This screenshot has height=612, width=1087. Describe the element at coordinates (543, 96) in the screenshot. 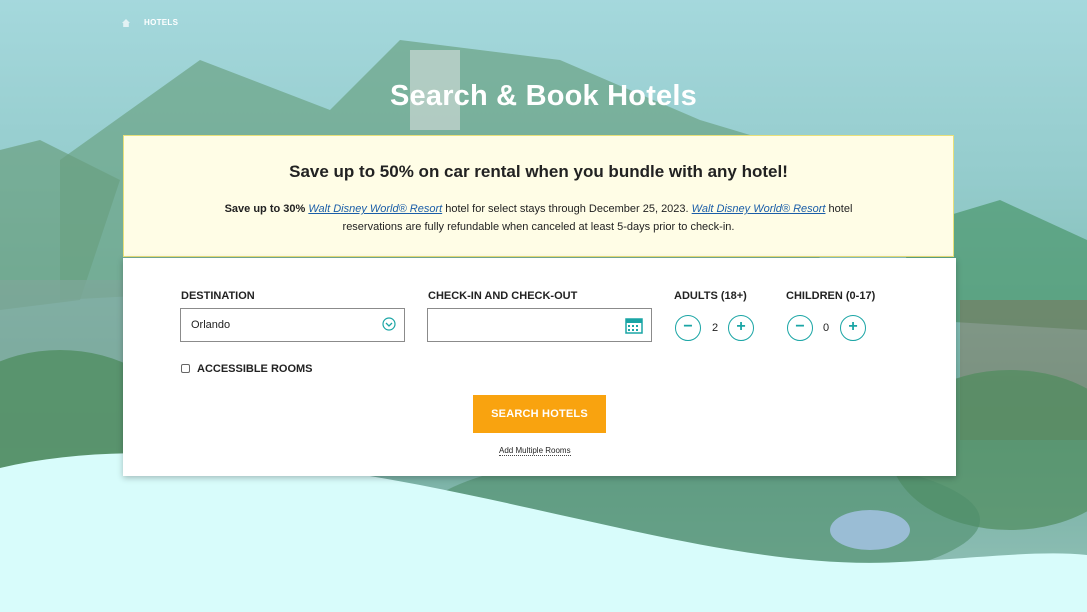

I see `page-title: Search & Book Hotels` at that location.